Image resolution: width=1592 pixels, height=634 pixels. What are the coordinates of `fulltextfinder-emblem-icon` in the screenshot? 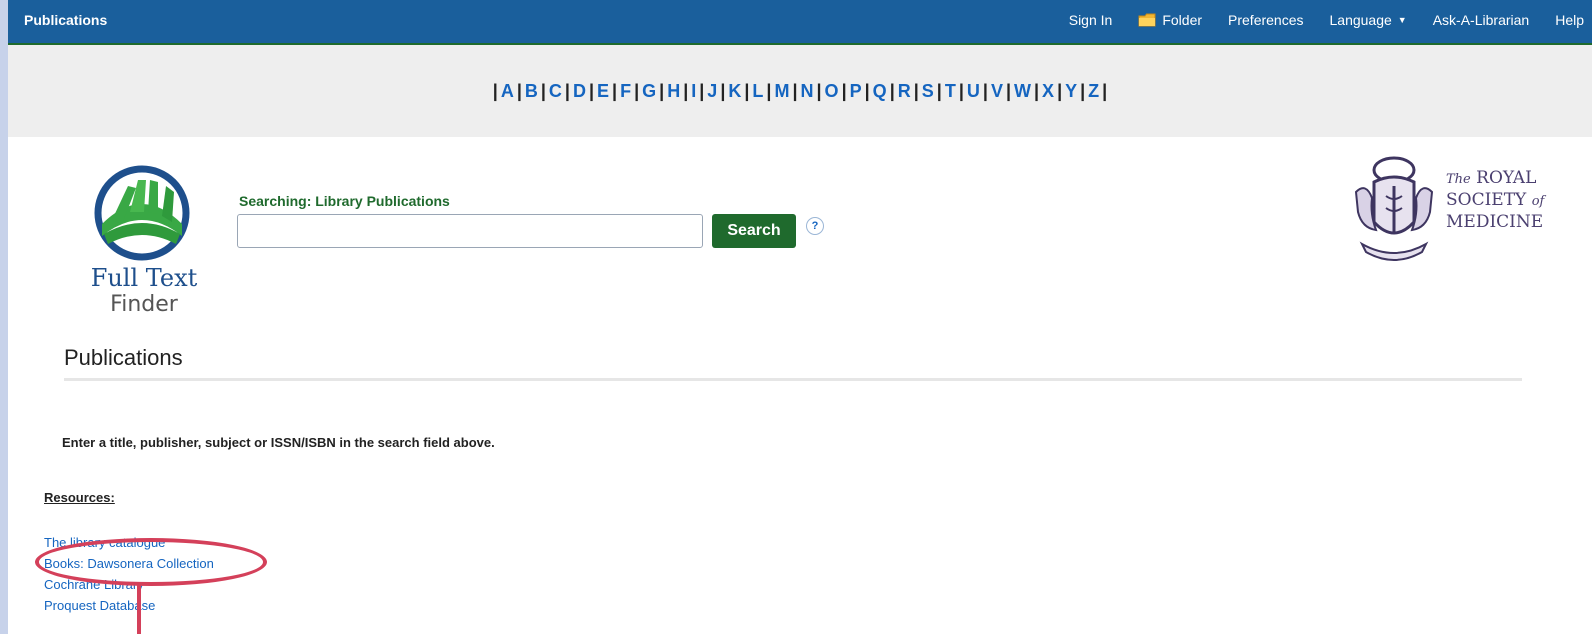 It's located at (142, 213).